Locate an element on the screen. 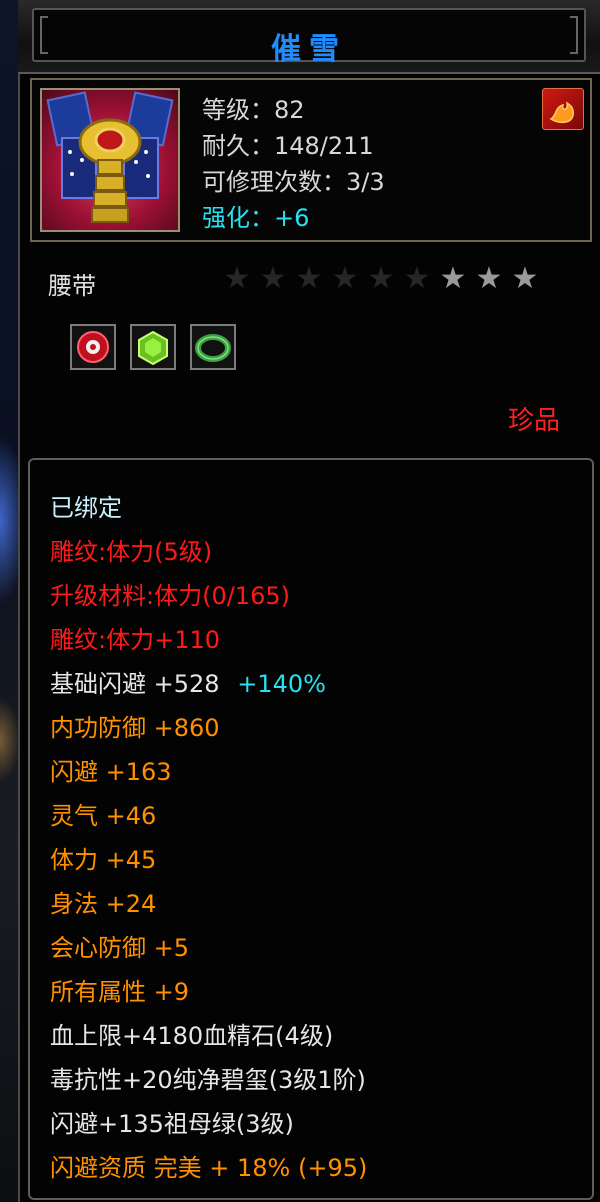 The image size is (600, 1202). title-frame: 催雪 is located at coordinates (309, 37).